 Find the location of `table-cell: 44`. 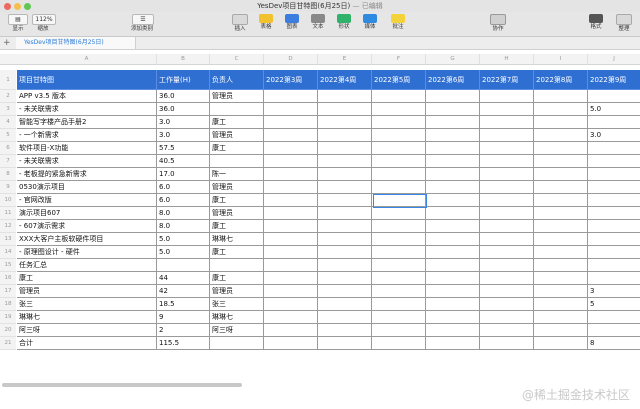

table-cell: 44 is located at coordinates (183, 278).